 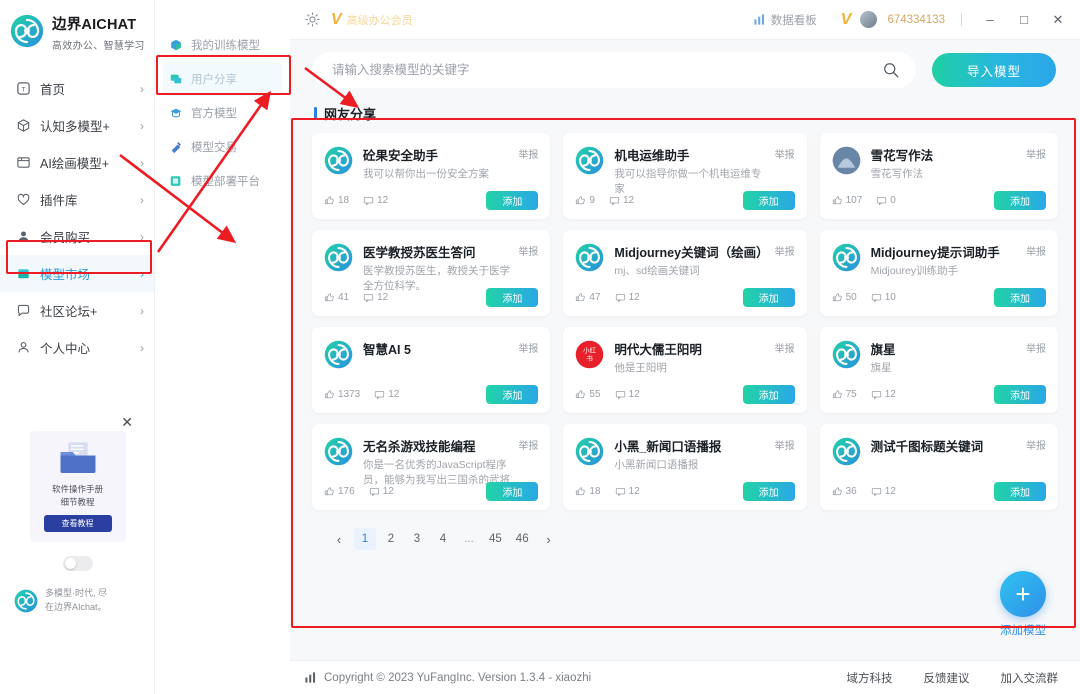 What do you see at coordinates (1058, 20) in the screenshot?
I see `close-button: ✕` at bounding box center [1058, 20].